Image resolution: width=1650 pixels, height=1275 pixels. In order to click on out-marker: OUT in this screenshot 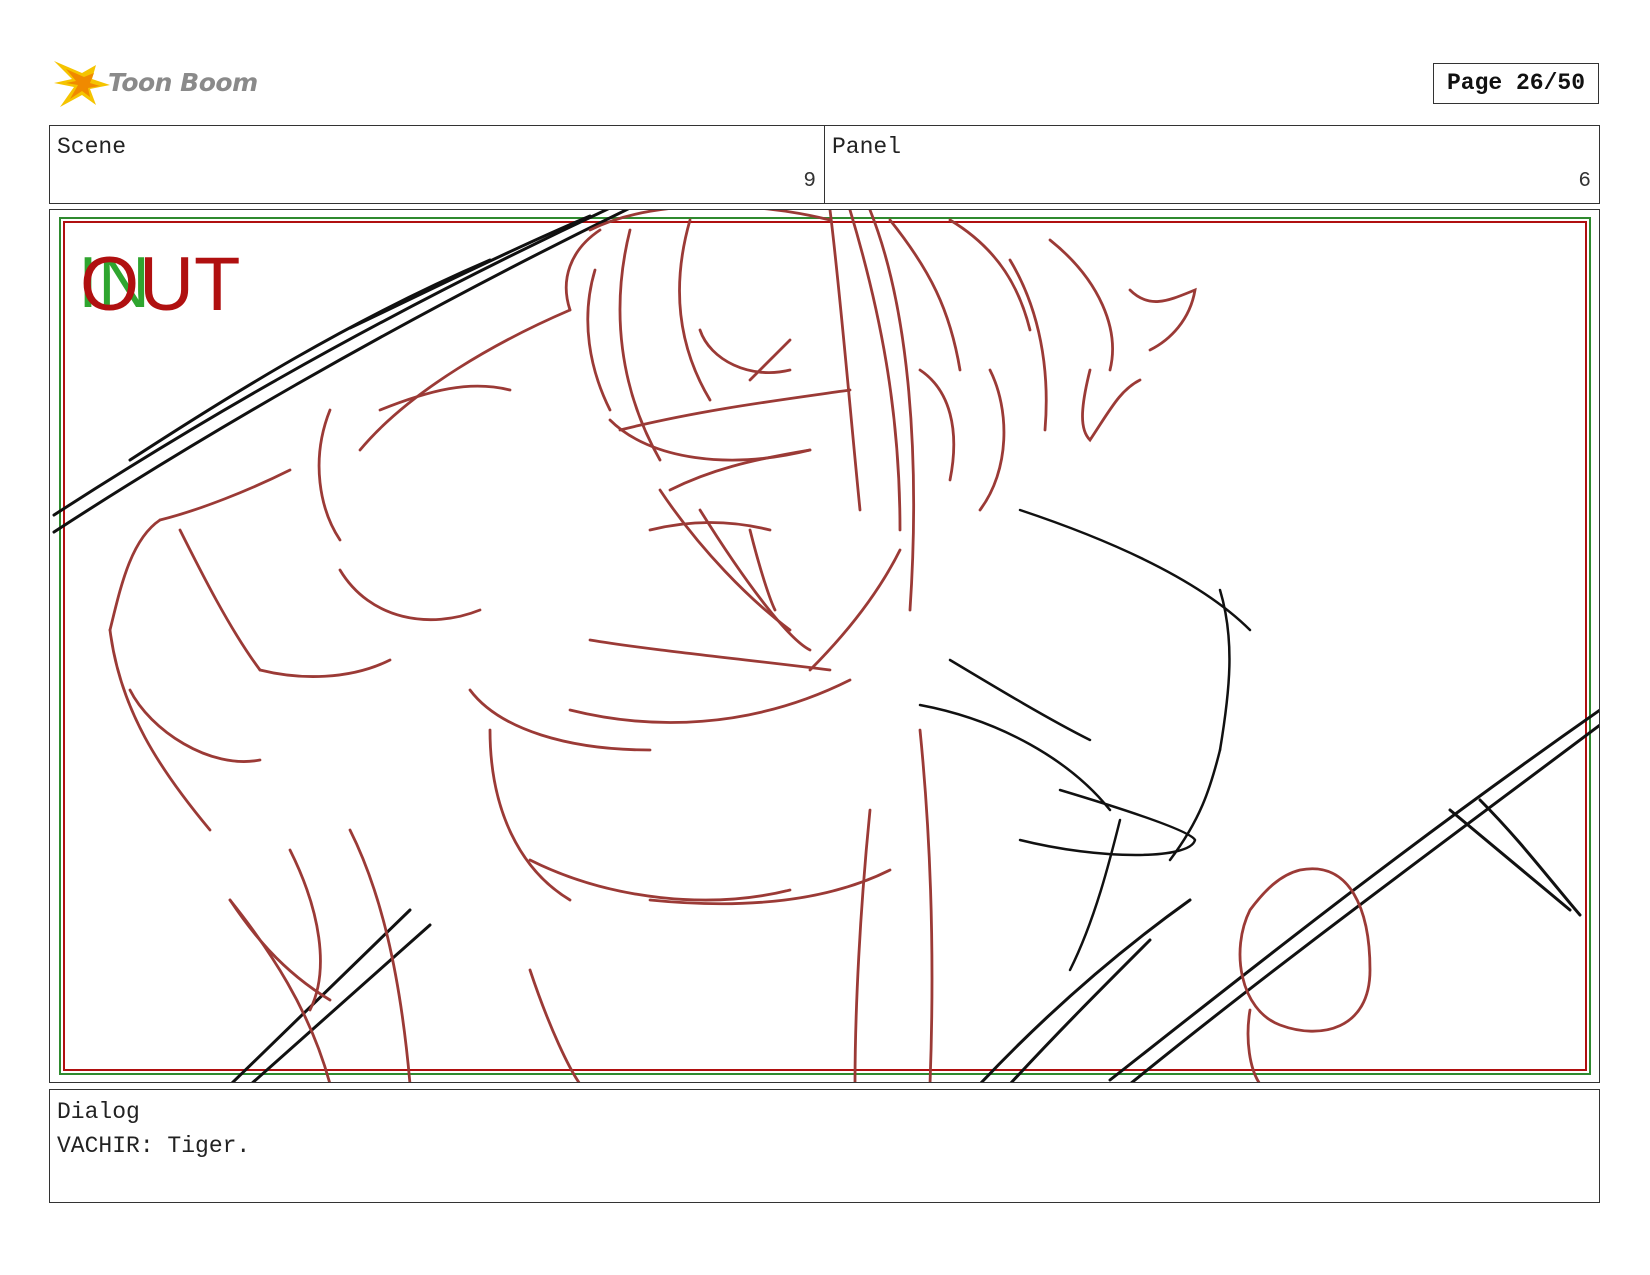, I will do `click(160, 284)`.